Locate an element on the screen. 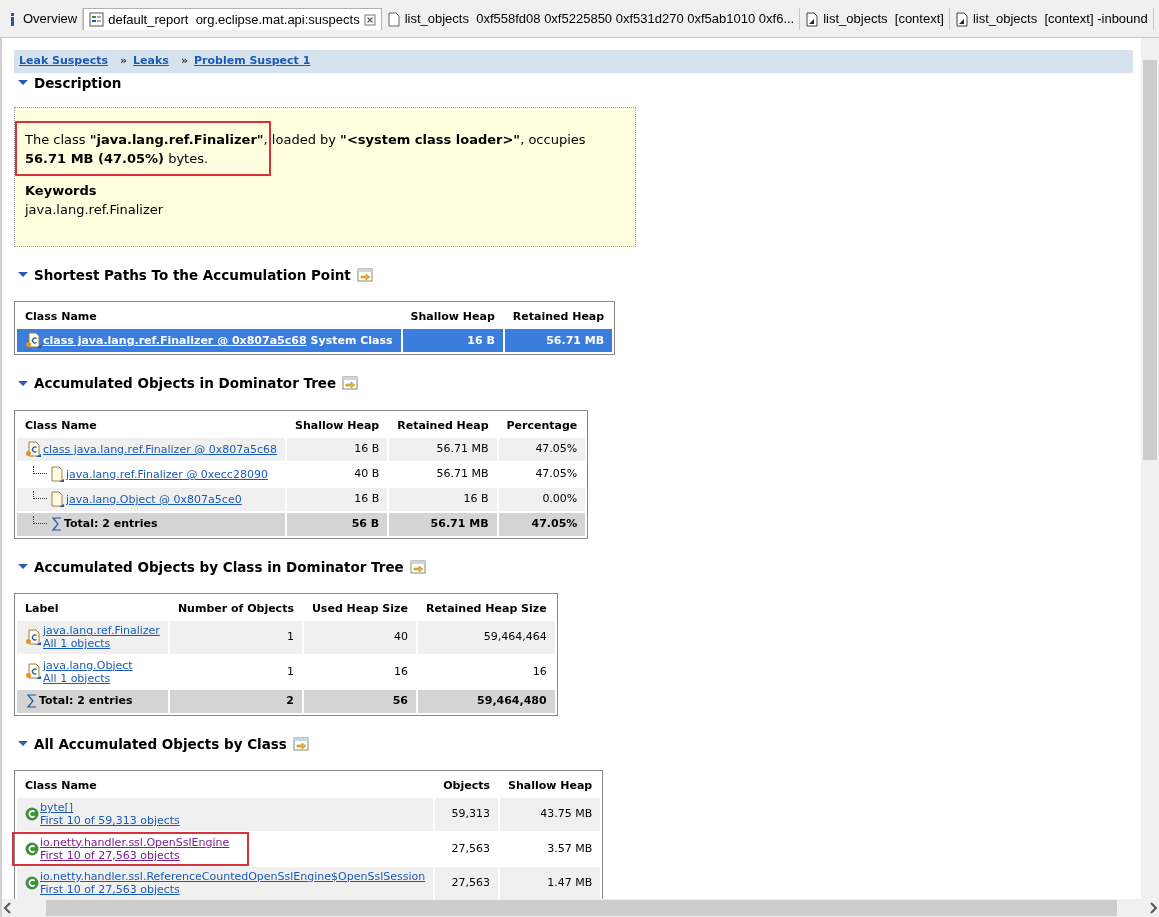 The height and width of the screenshot is (917, 1159). editor-tab: default_report org.eclipse.mat.api:suspects is located at coordinates (232, 19).